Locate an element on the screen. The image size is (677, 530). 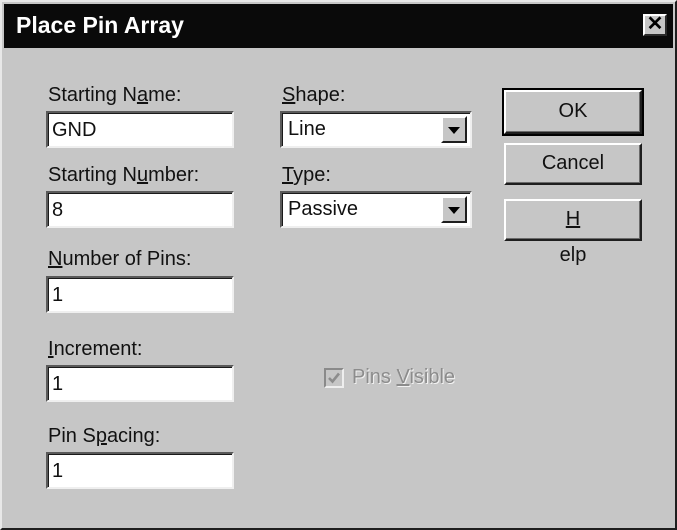
close-button: ✕ is located at coordinates (655, 25).